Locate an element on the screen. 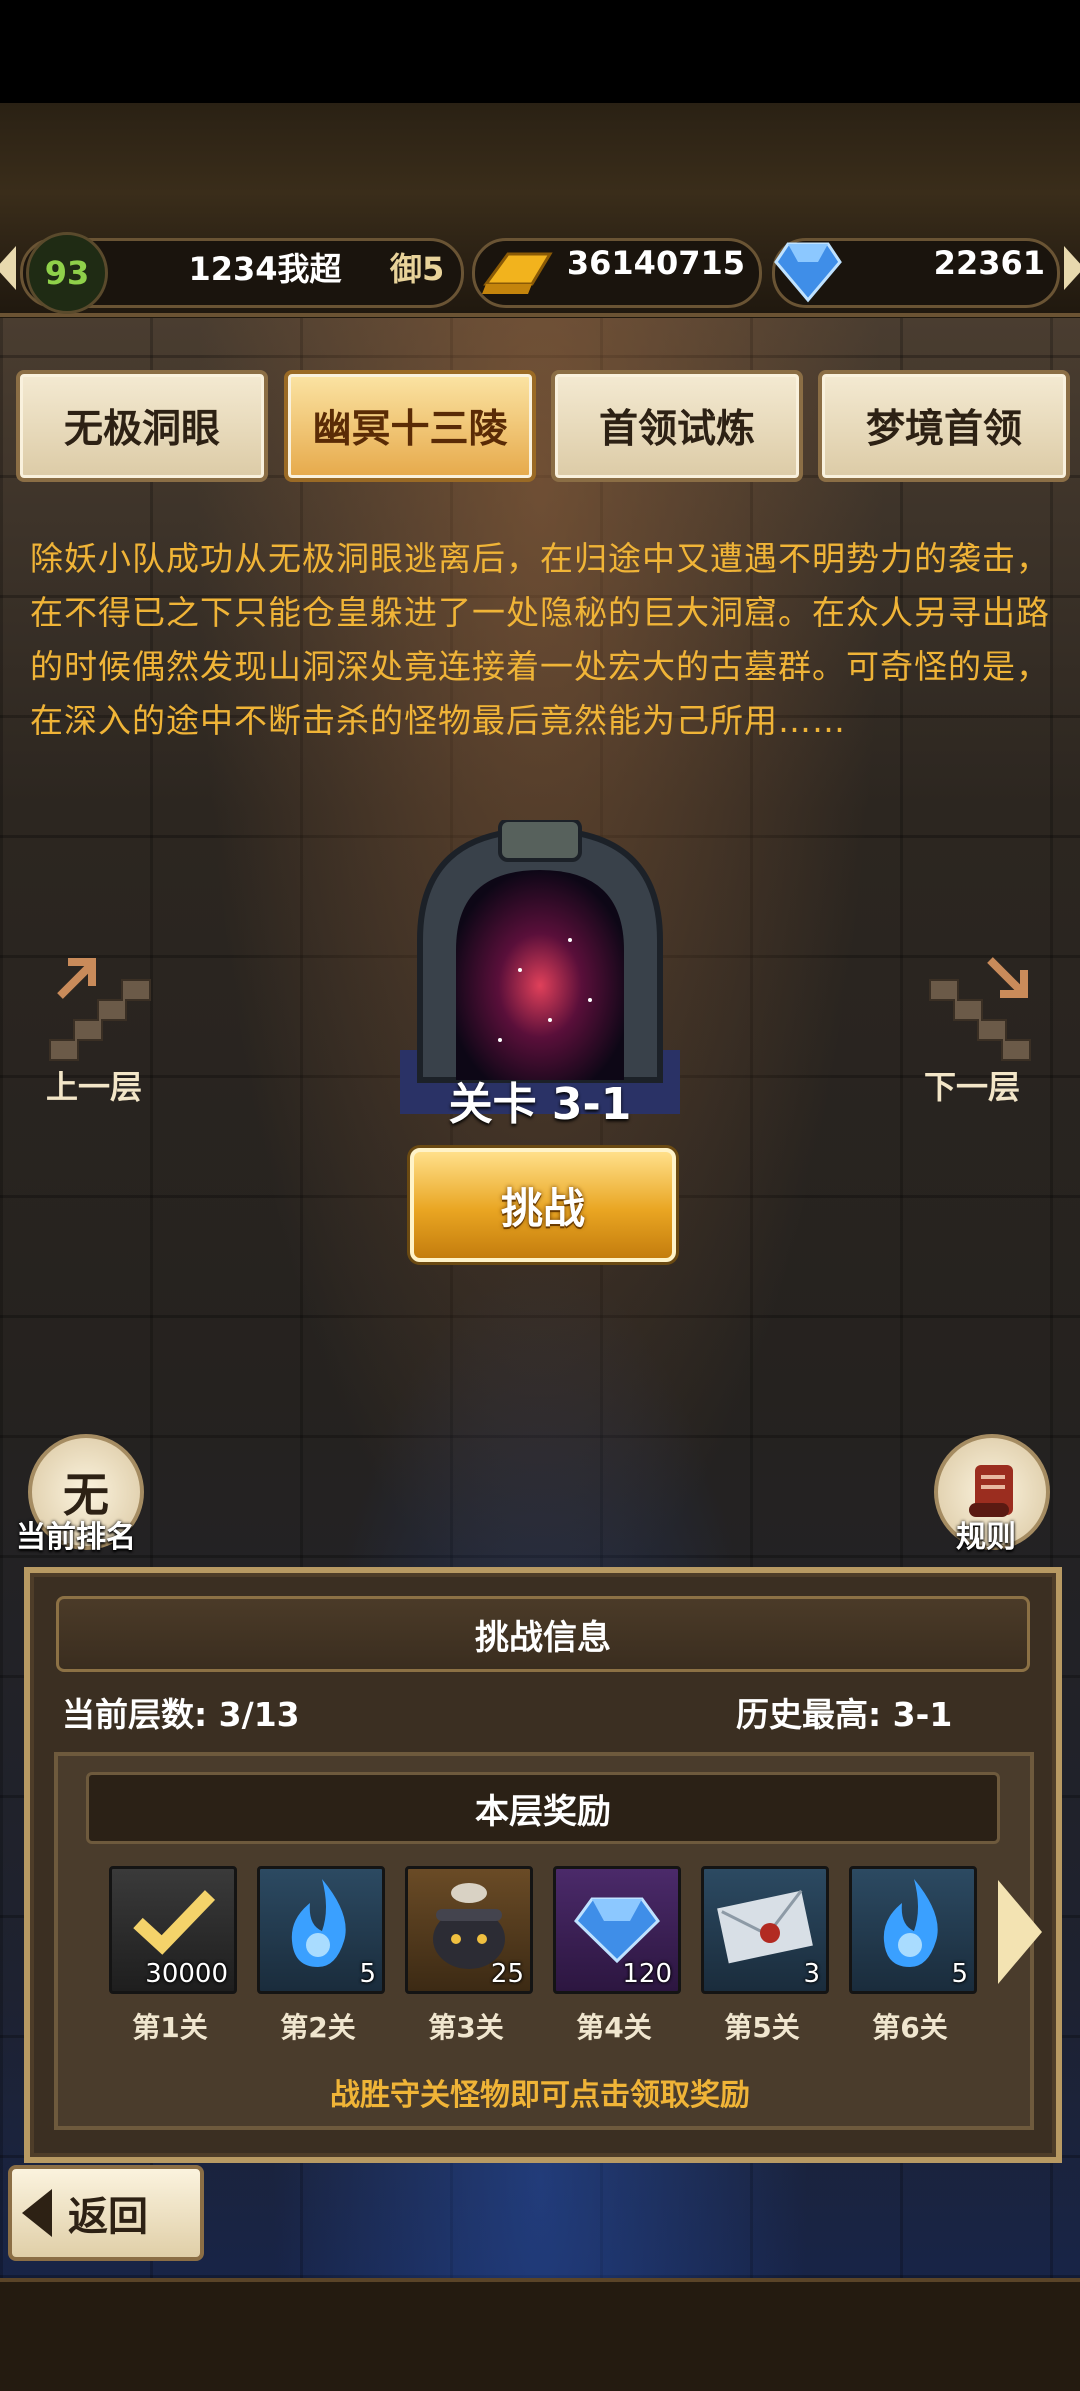 This screenshot has height=2391, width=1080. current-floor: 当前层数: 3/13 is located at coordinates (181, 1714).